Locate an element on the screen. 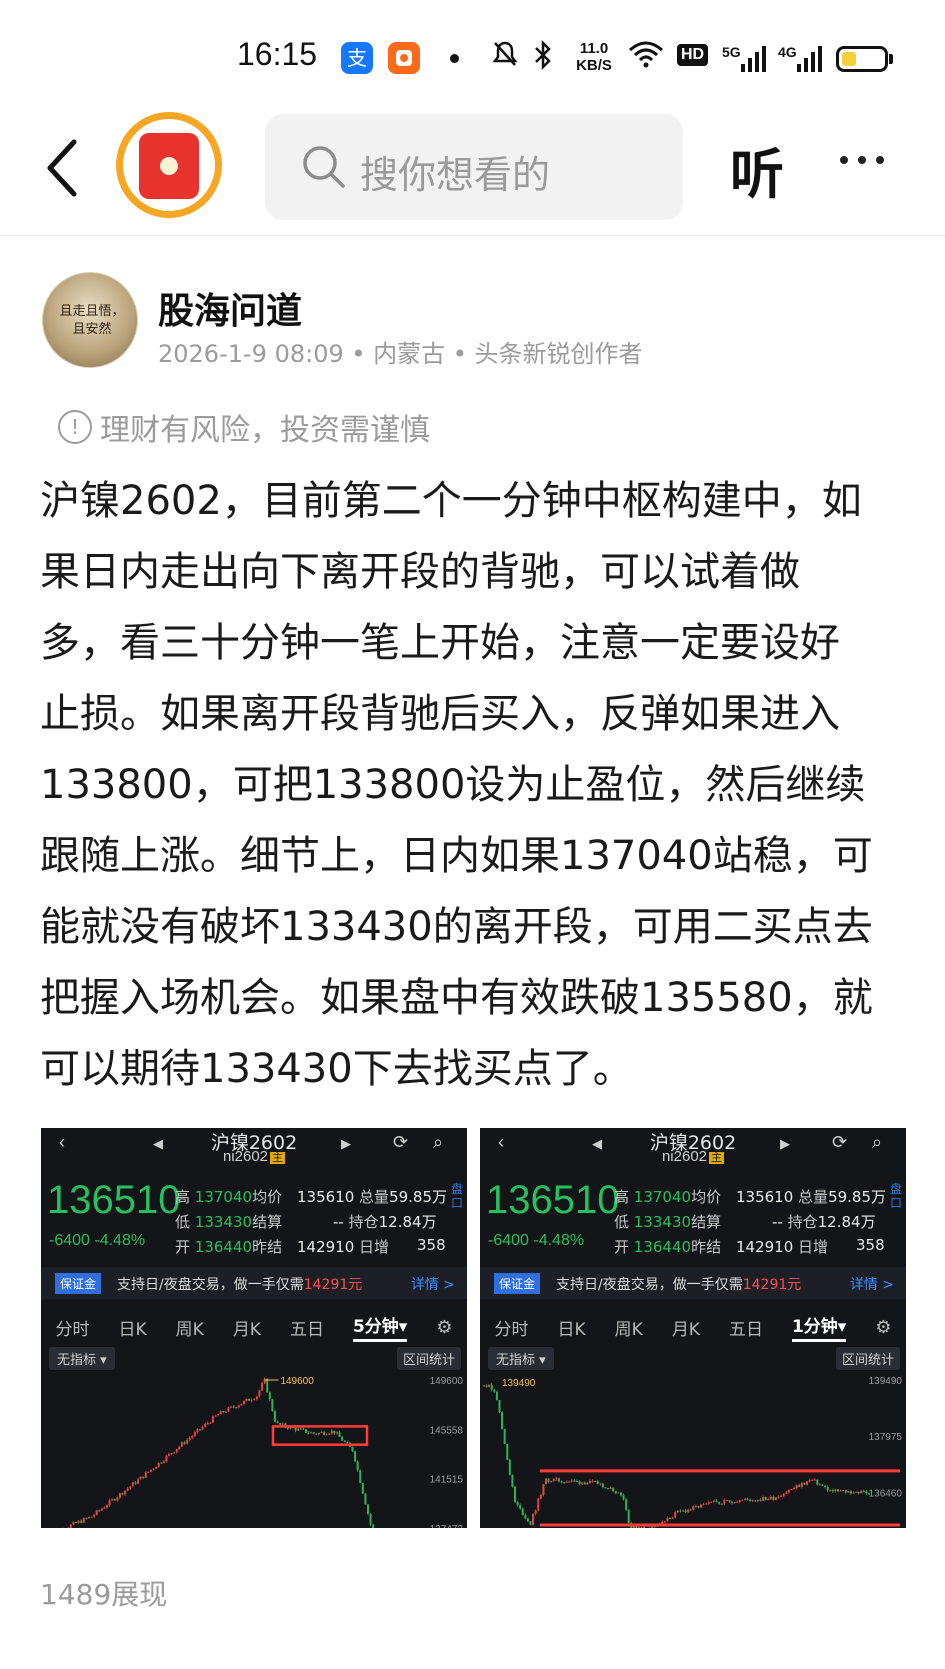 The height and width of the screenshot is (1669, 945). listen-button: 听 is located at coordinates (757, 169).